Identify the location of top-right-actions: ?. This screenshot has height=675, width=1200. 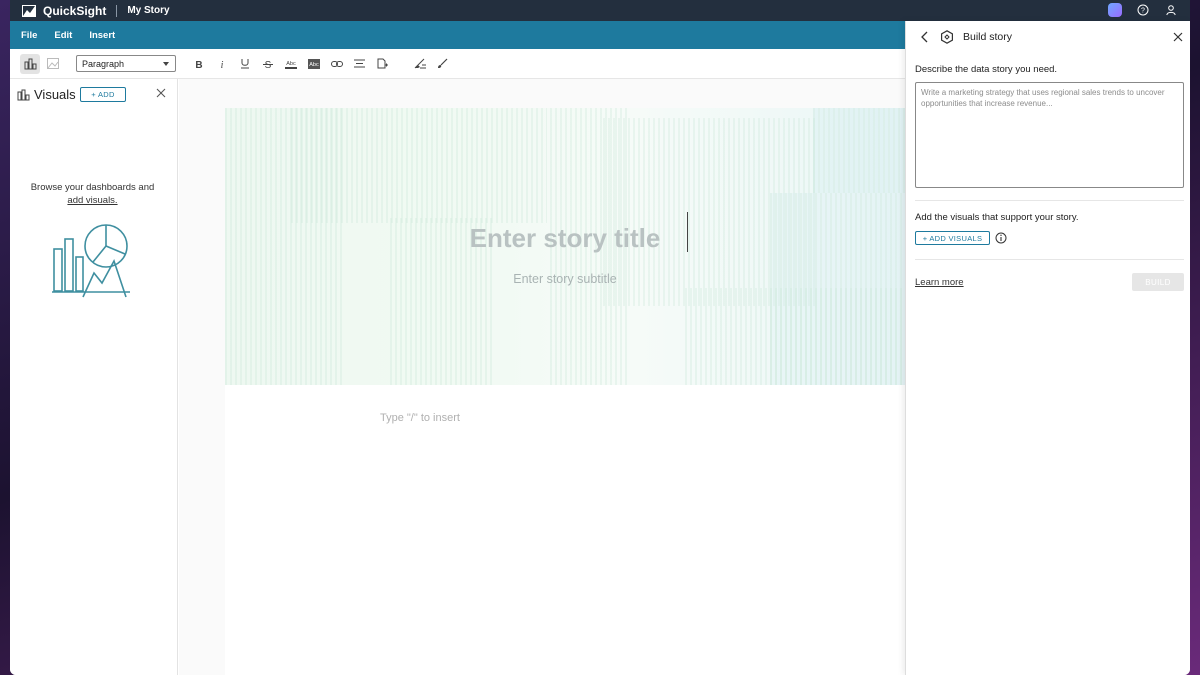
(1143, 10).